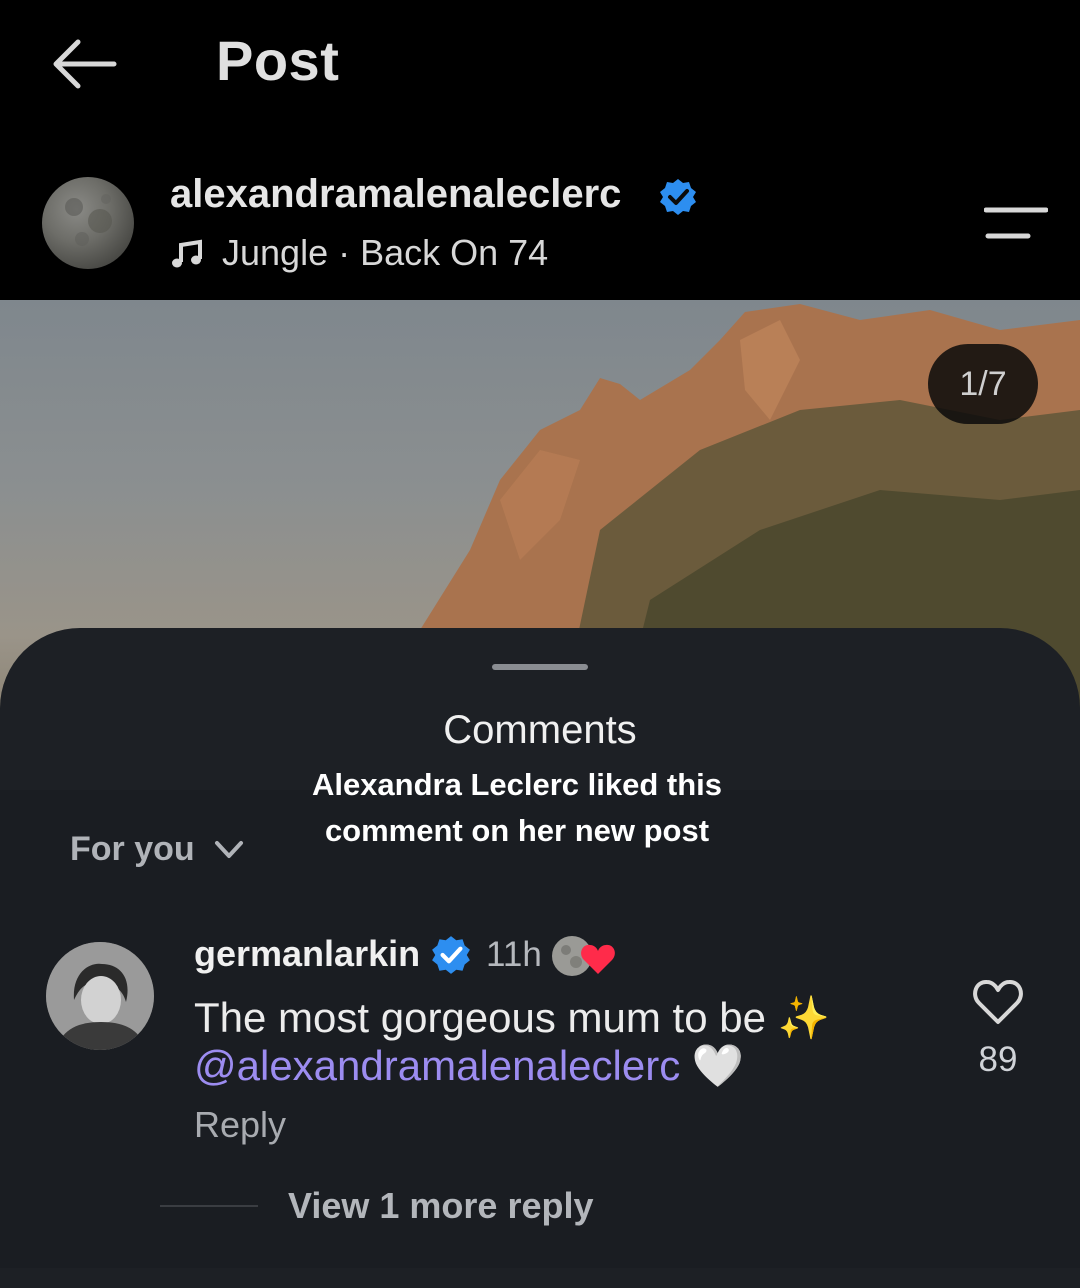  I want to click on author-username: alexandramalenaleclerc, so click(395, 194).